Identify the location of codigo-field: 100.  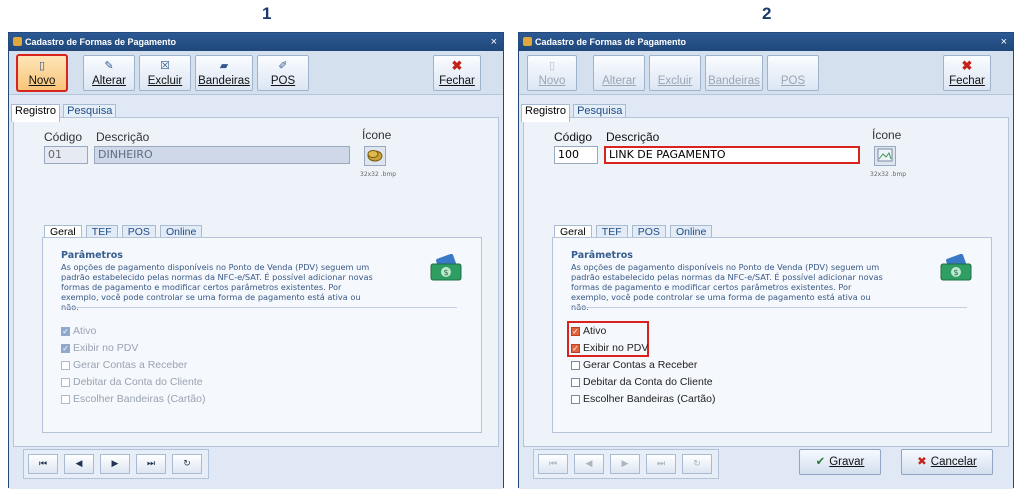
(576, 155).